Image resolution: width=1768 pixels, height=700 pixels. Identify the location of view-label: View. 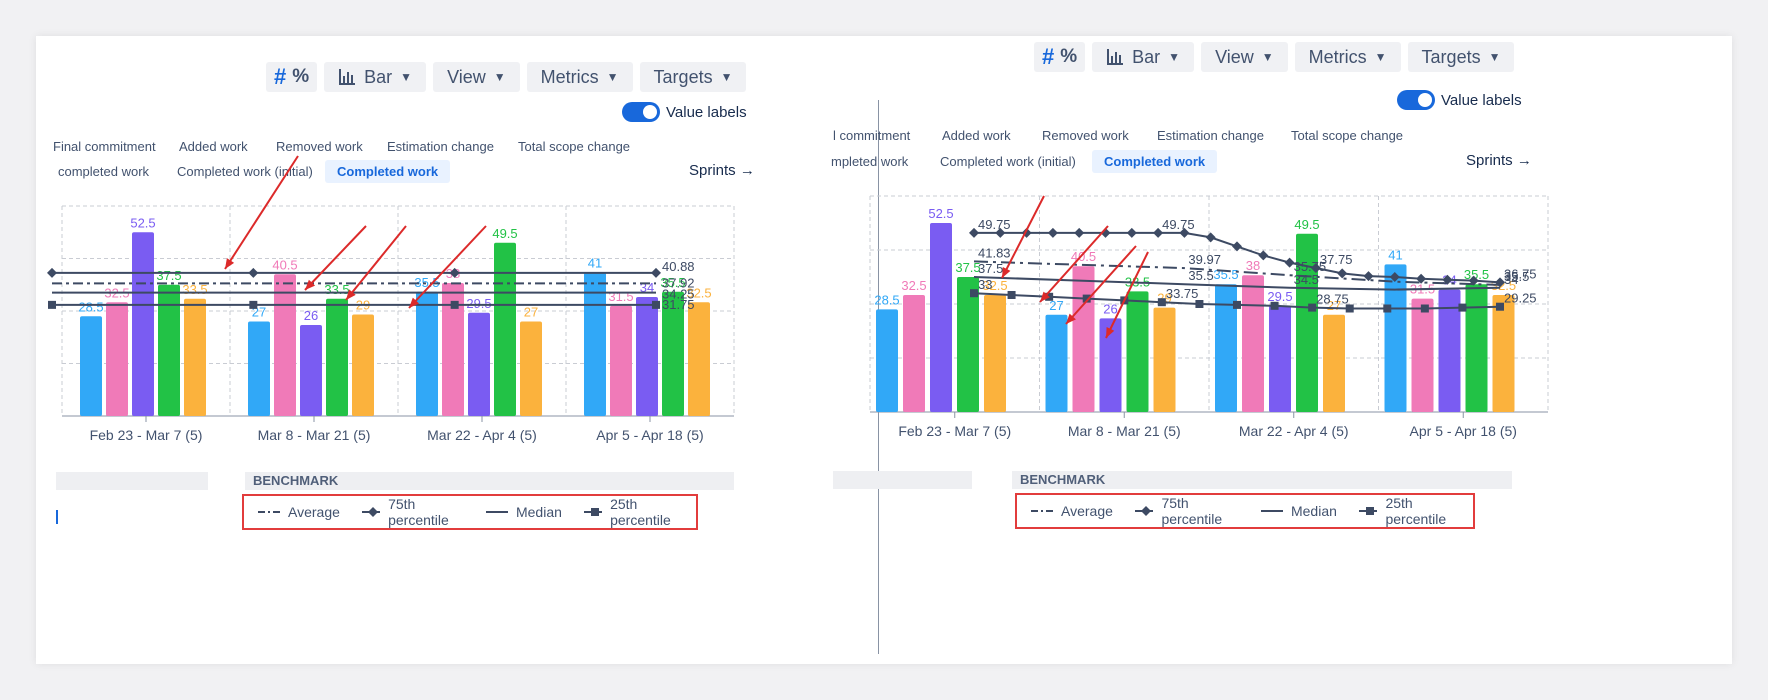
(1234, 56).